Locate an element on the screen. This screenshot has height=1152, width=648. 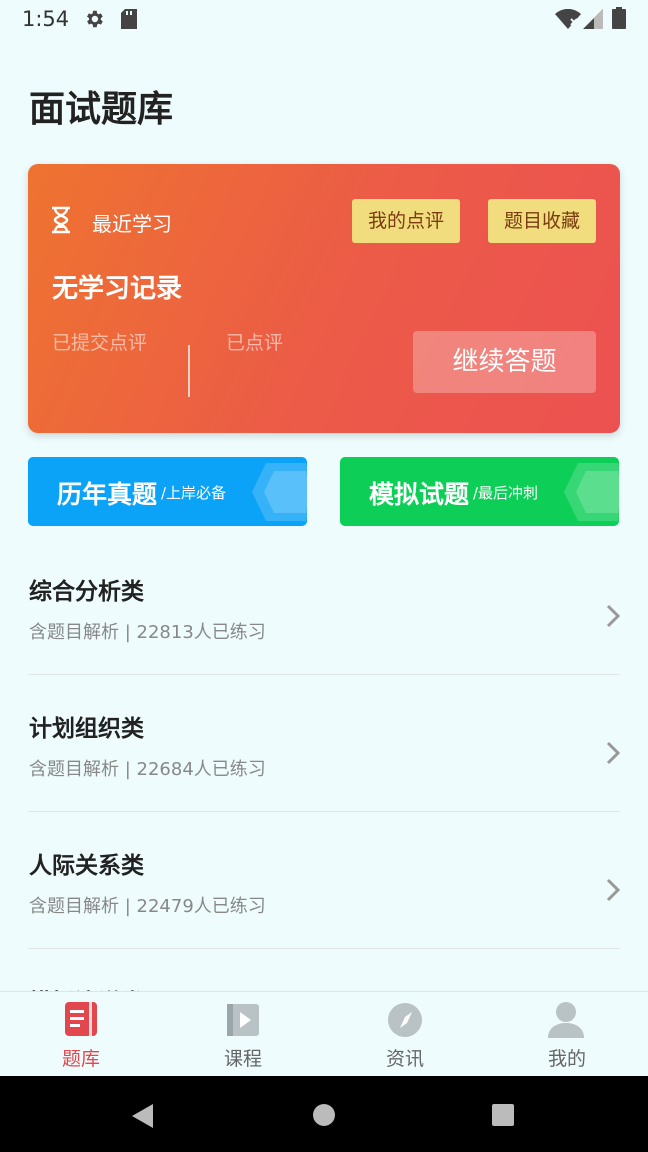
category-meta: 含题目解析 | 22479人已练习 is located at coordinates (147, 906).